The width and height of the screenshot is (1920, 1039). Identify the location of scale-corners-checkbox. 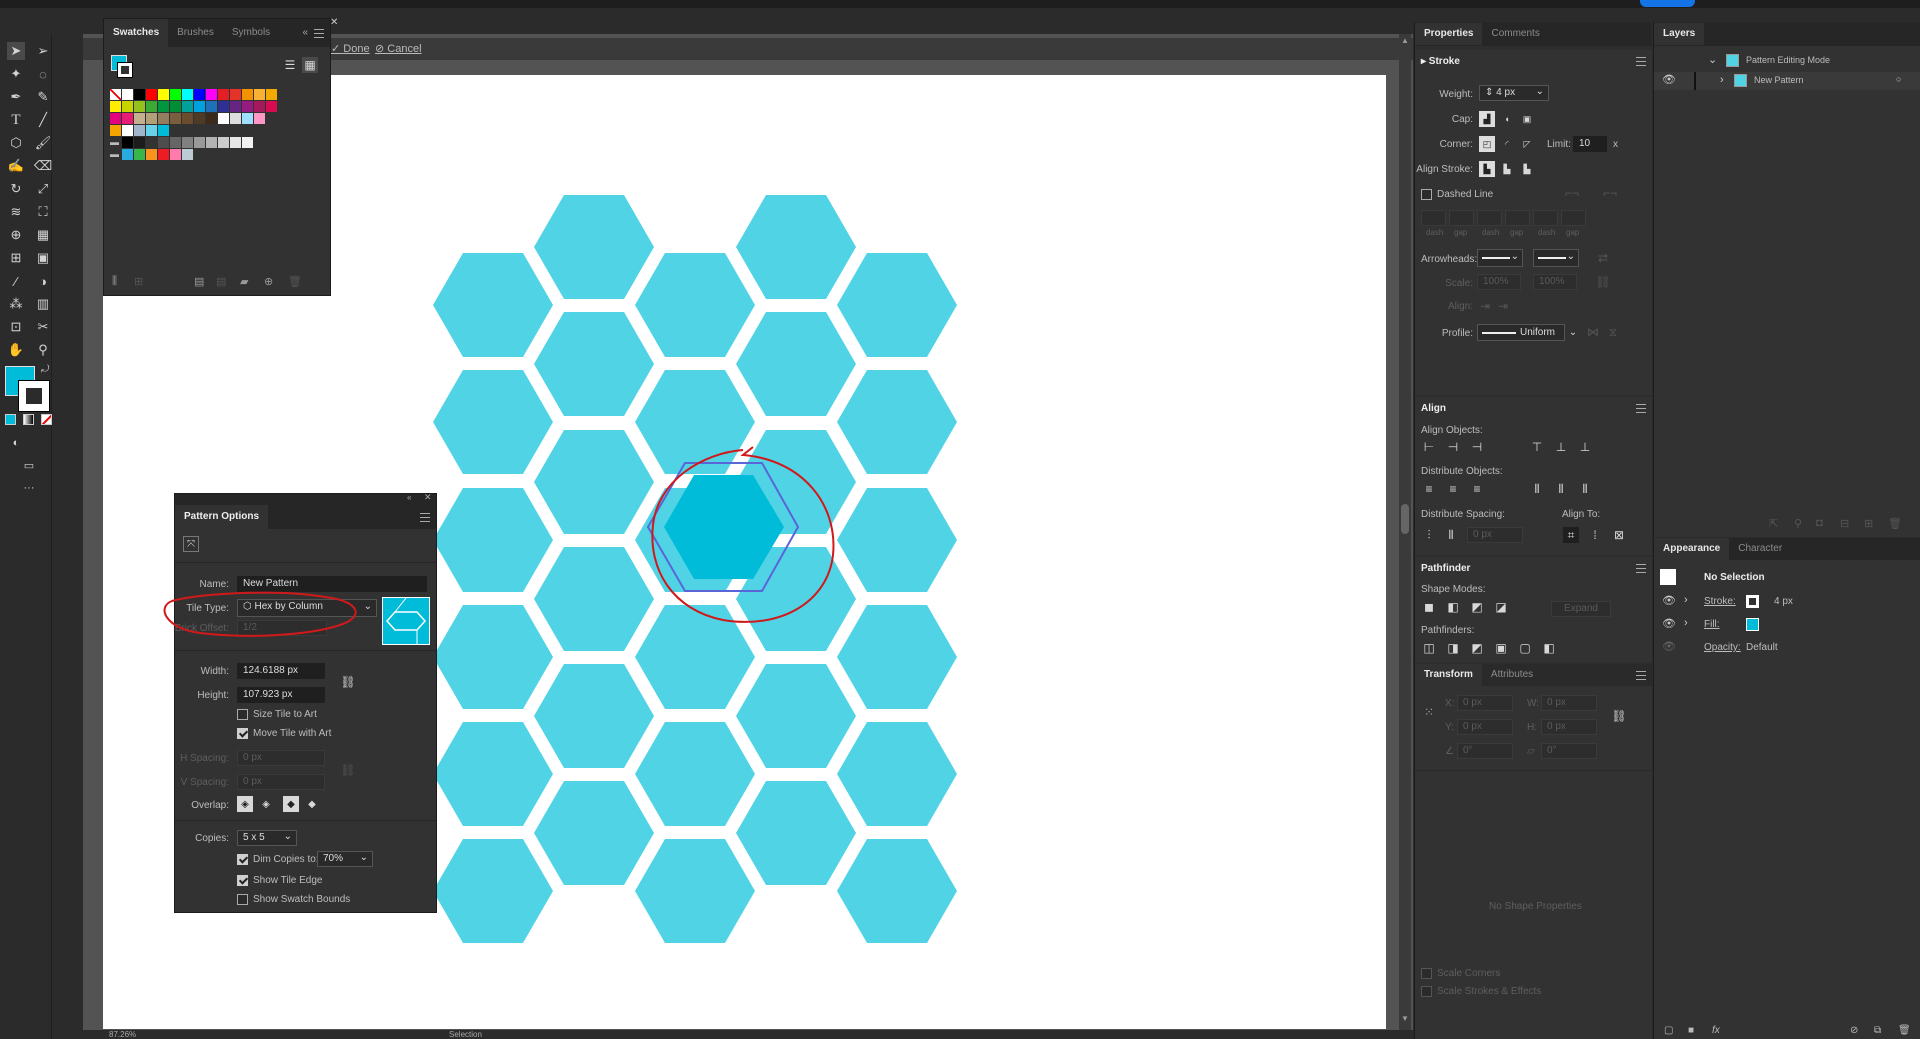
(1426, 973).